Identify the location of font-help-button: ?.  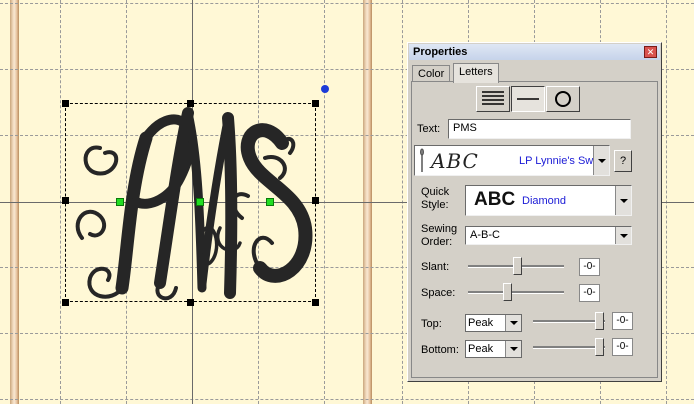
(623, 161).